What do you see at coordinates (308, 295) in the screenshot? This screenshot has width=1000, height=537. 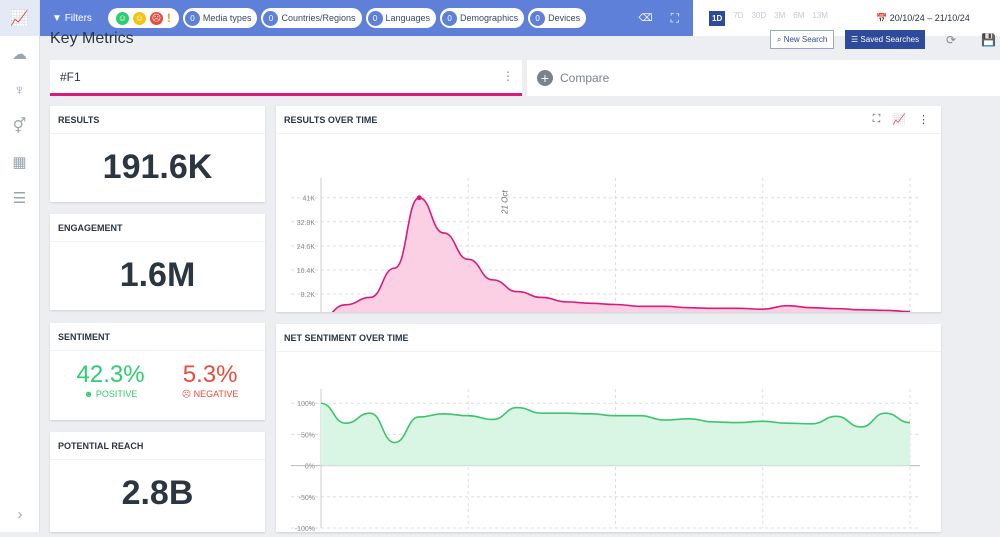 I see `y-tick-label: 8.2K` at bounding box center [308, 295].